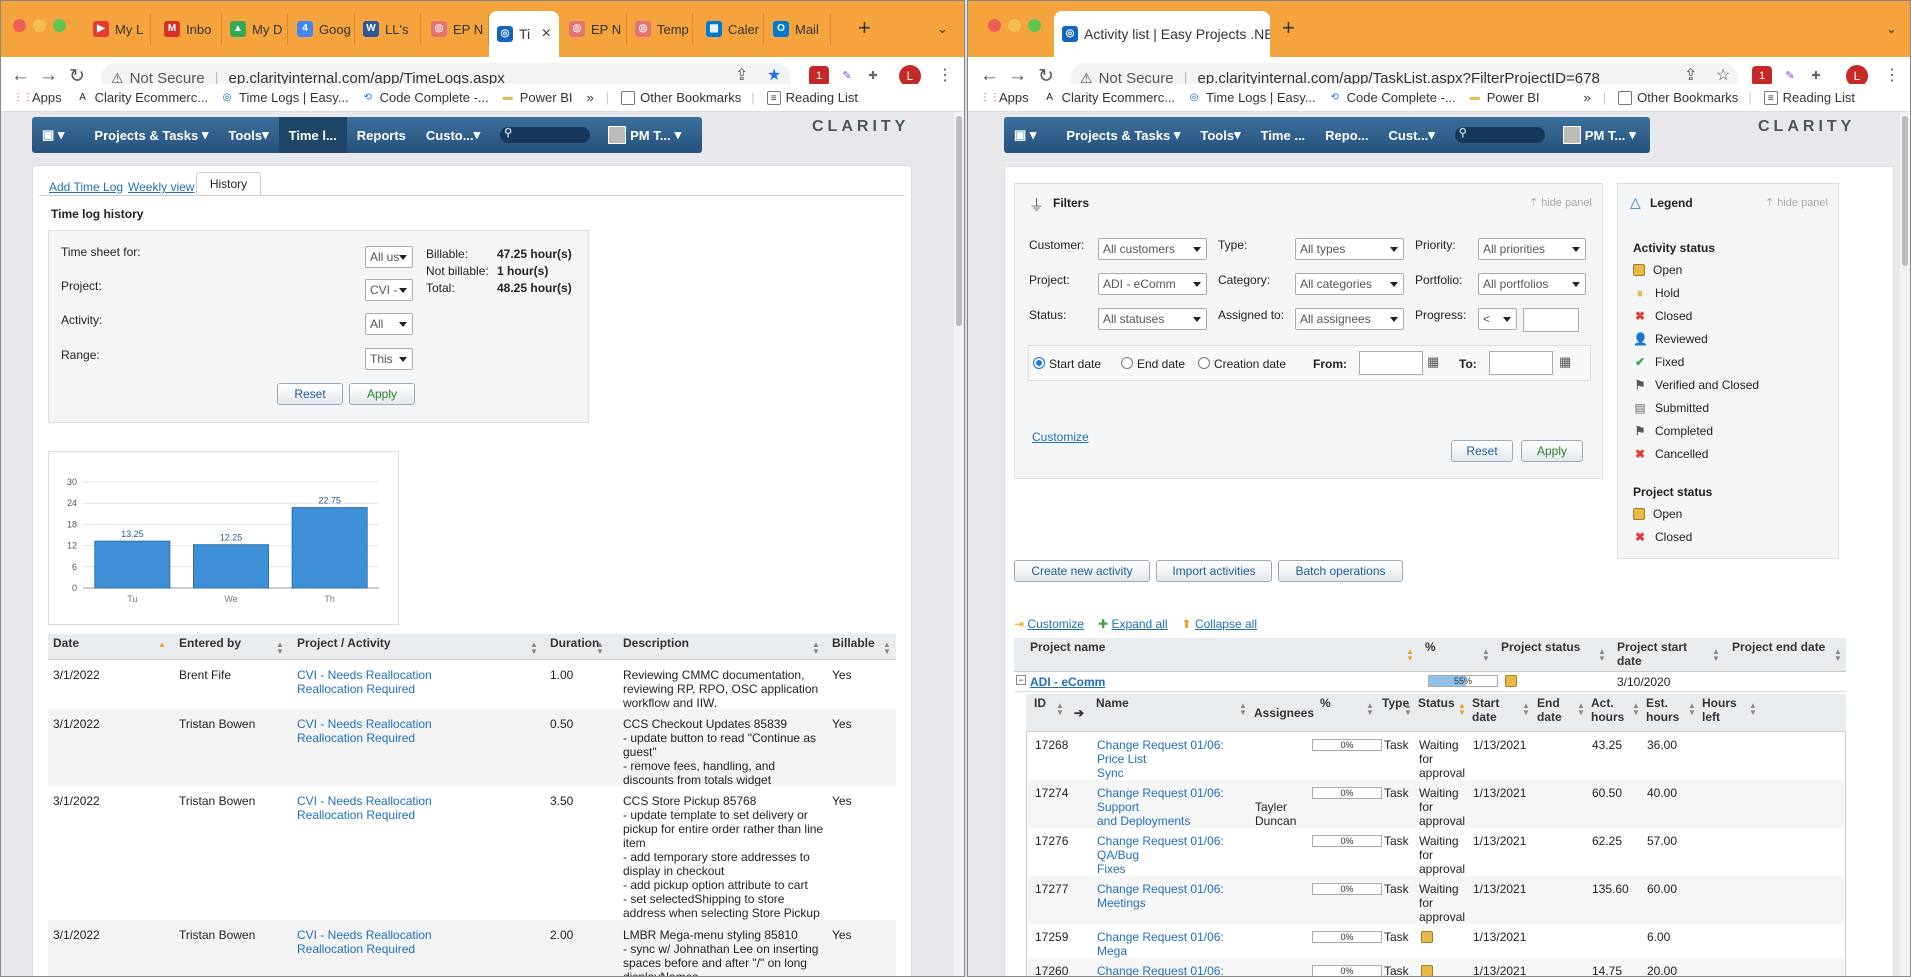 The width and height of the screenshot is (1911, 977). Describe the element at coordinates (1039, 363) in the screenshot. I see `start-date-radio` at that location.